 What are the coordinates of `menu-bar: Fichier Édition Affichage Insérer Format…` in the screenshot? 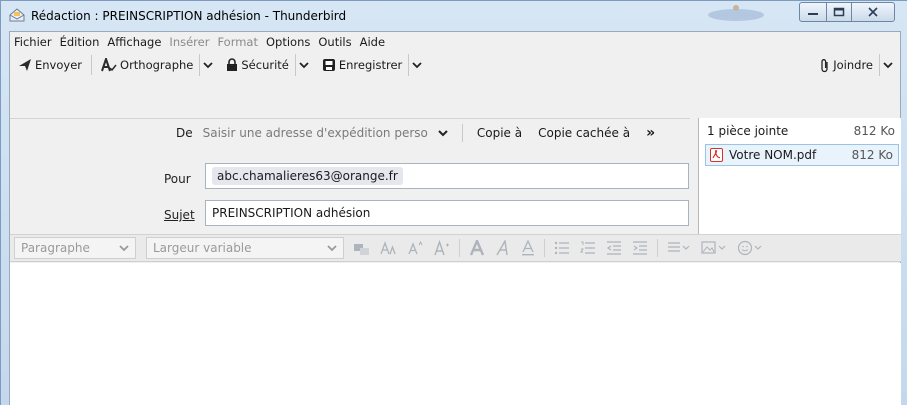 It's located at (455, 41).